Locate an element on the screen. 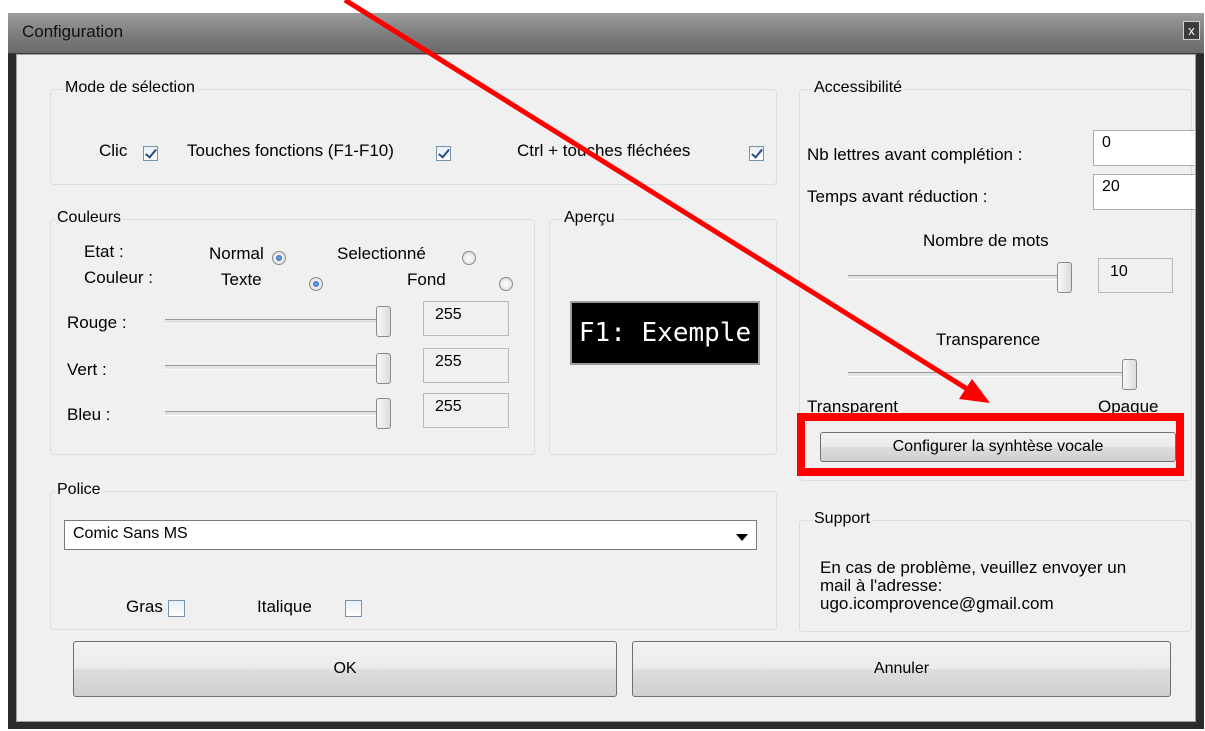 The width and height of the screenshot is (1205, 731). support-email: ugo.icomprovence@gmail.com is located at coordinates (937, 604).